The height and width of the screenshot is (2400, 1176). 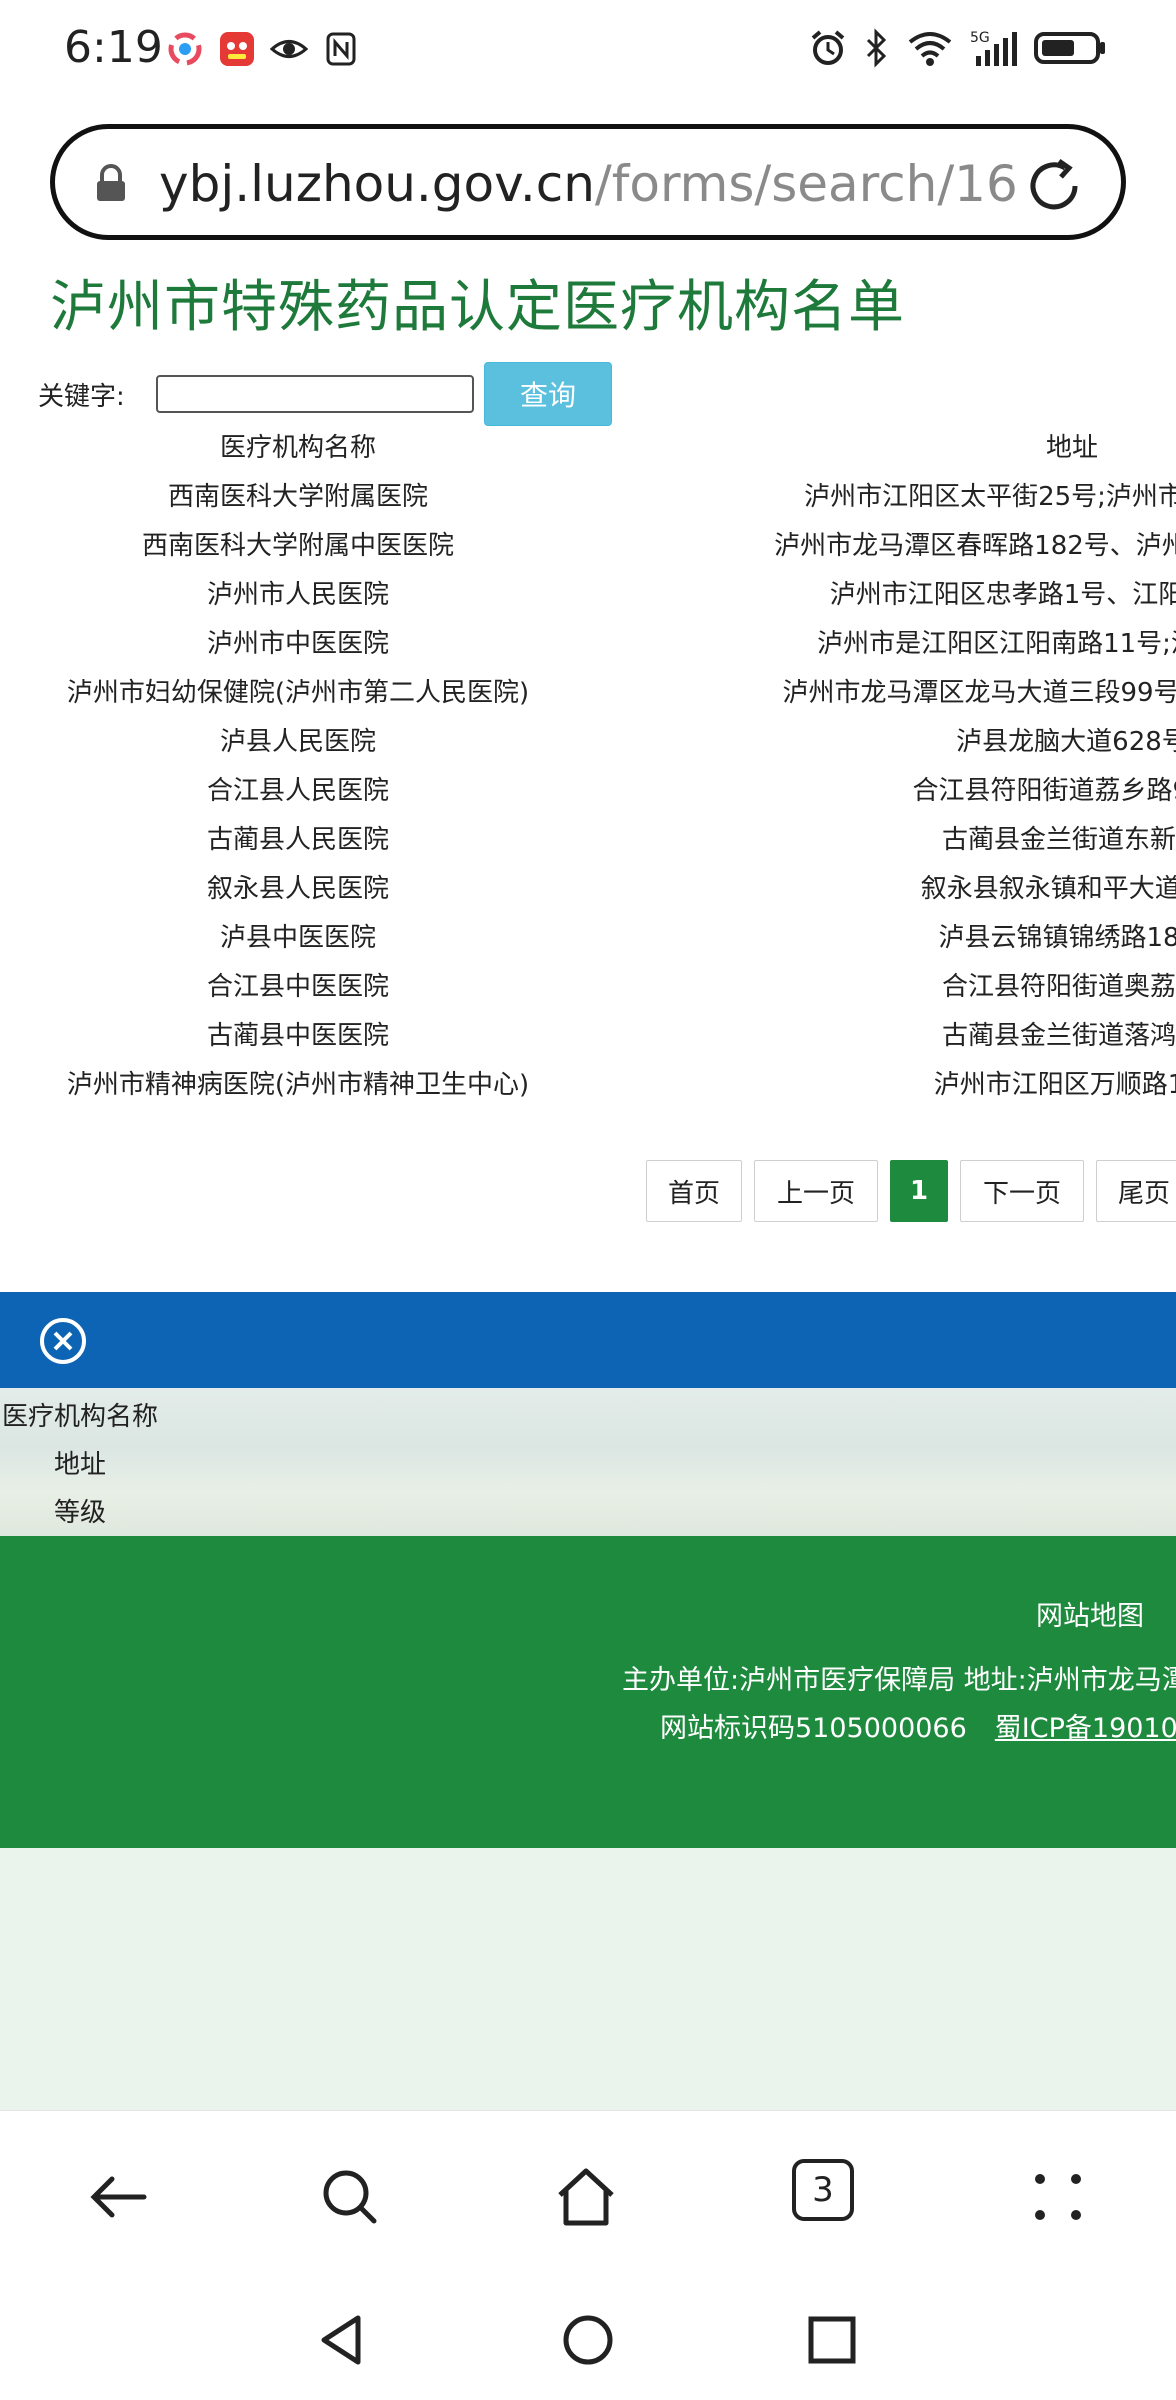 I want to click on next-page-button: 下一页, so click(x=1022, y=1191).